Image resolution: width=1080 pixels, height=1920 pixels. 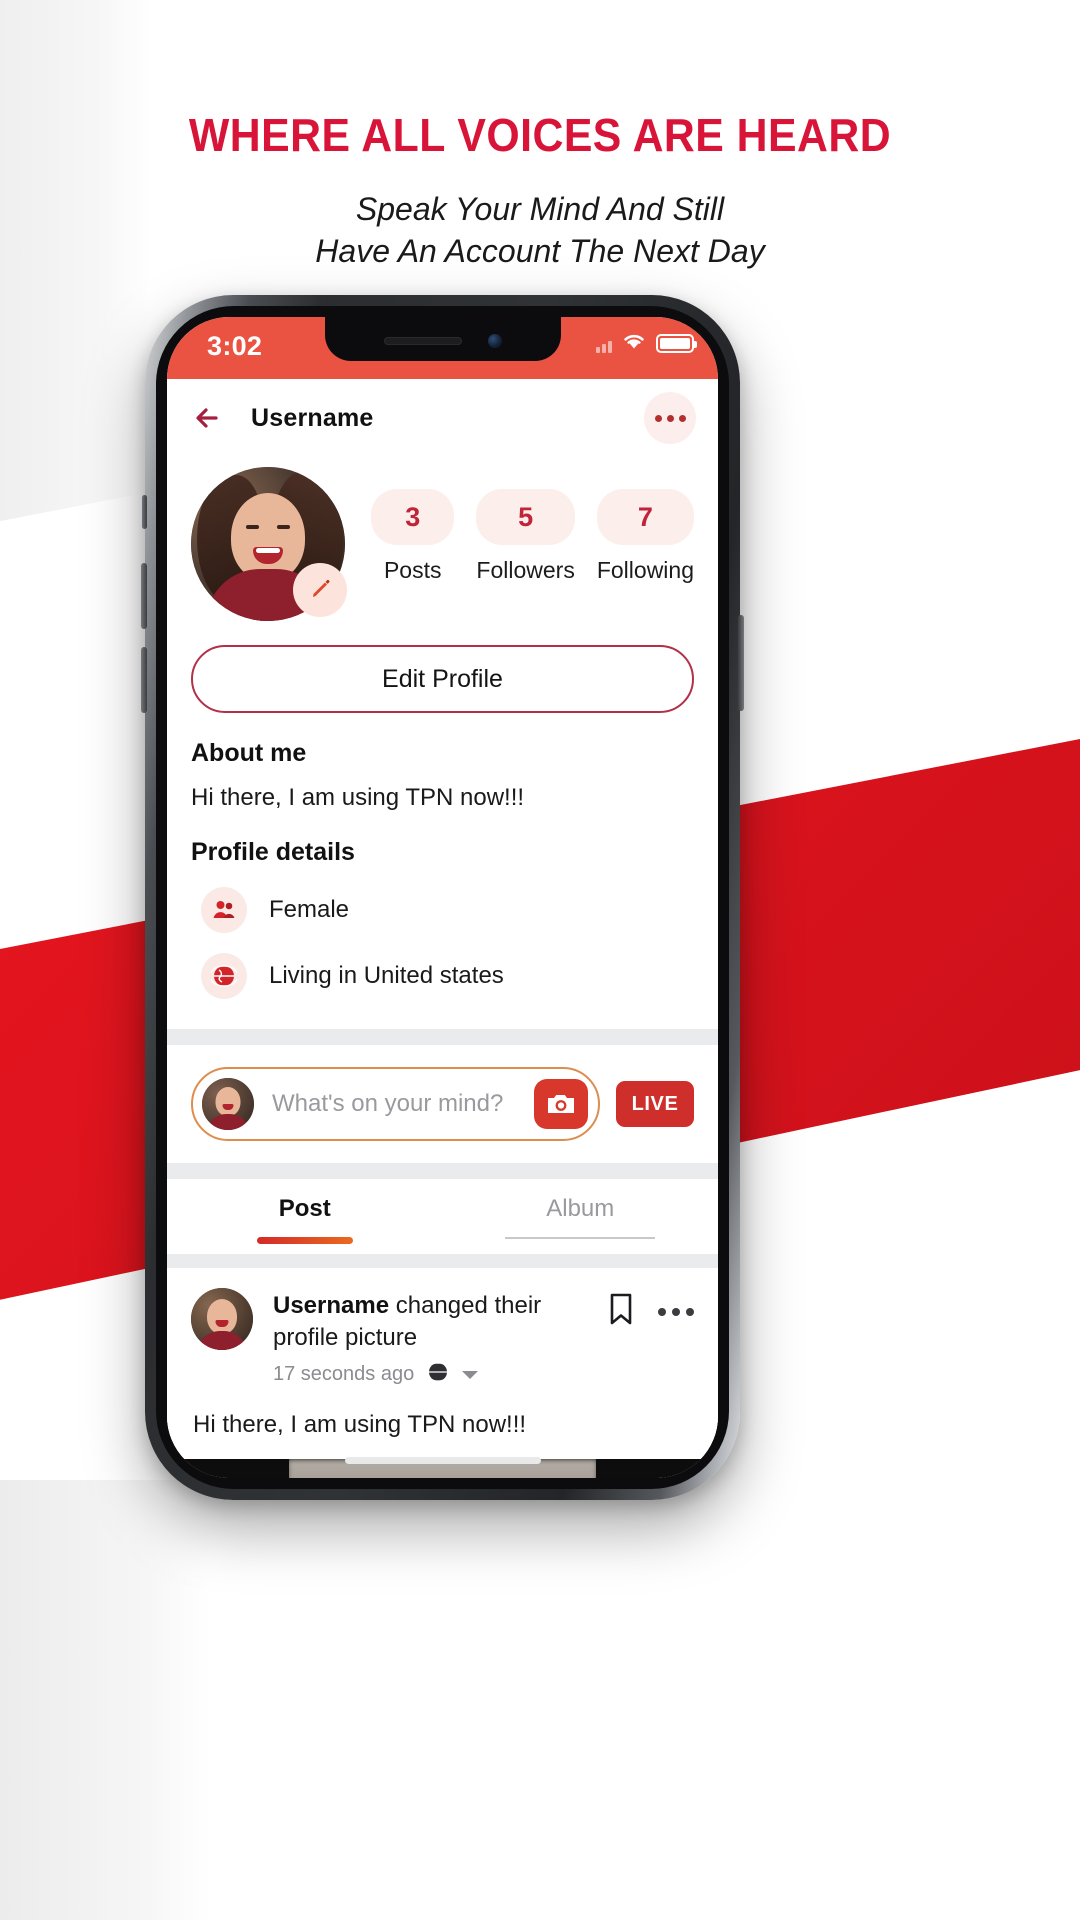 What do you see at coordinates (442, 679) in the screenshot?
I see `edit-profile-button: Edit Profile` at bounding box center [442, 679].